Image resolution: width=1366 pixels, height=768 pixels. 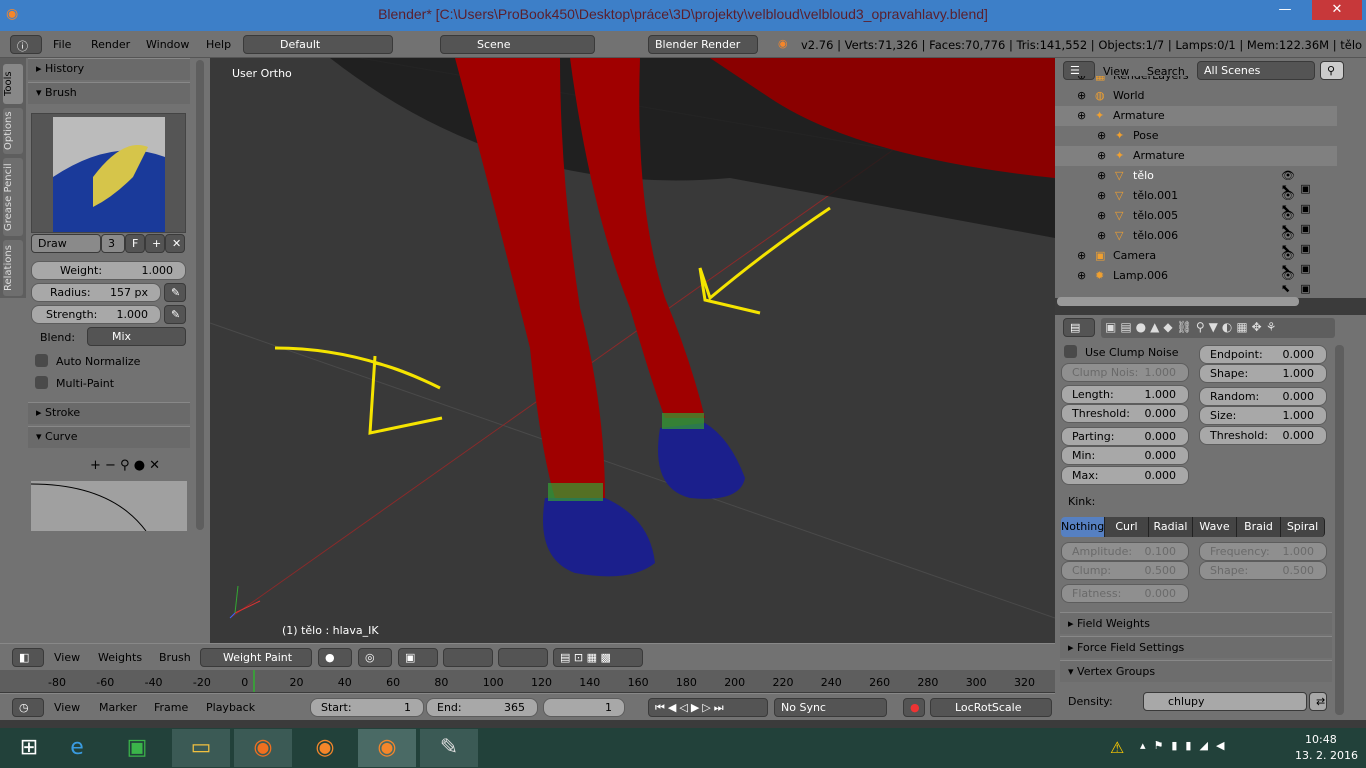 I want to click on editor-type-button: ◧, so click(x=28, y=657).